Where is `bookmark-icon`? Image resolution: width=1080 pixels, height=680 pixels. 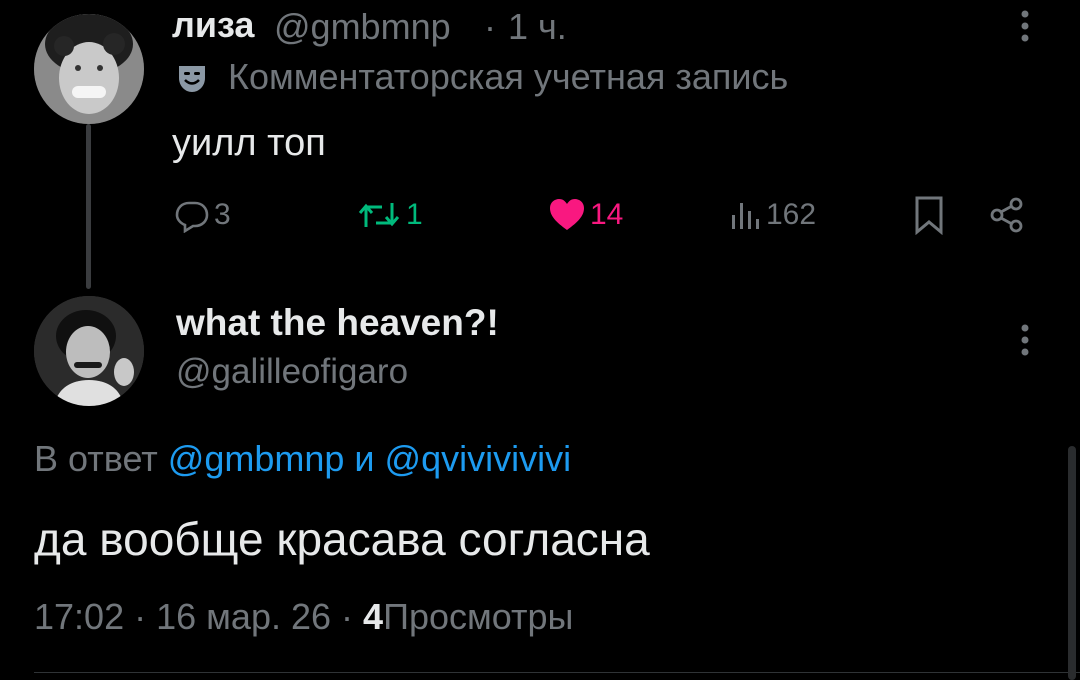 bookmark-icon is located at coordinates (929, 215).